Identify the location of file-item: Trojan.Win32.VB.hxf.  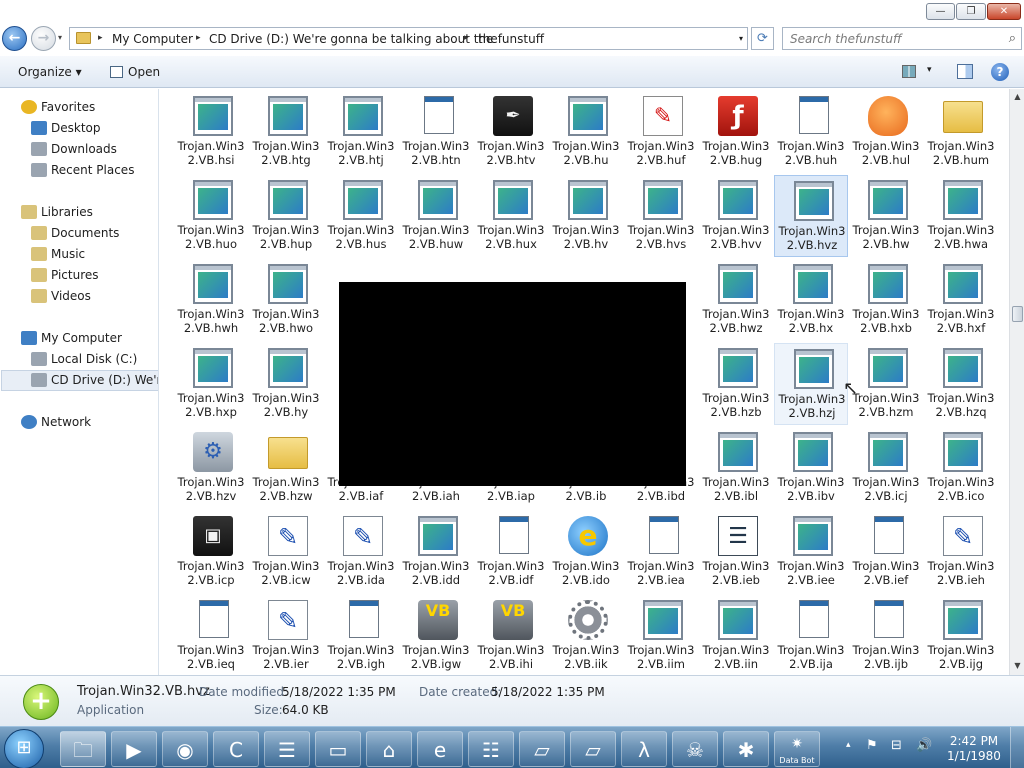
(961, 300).